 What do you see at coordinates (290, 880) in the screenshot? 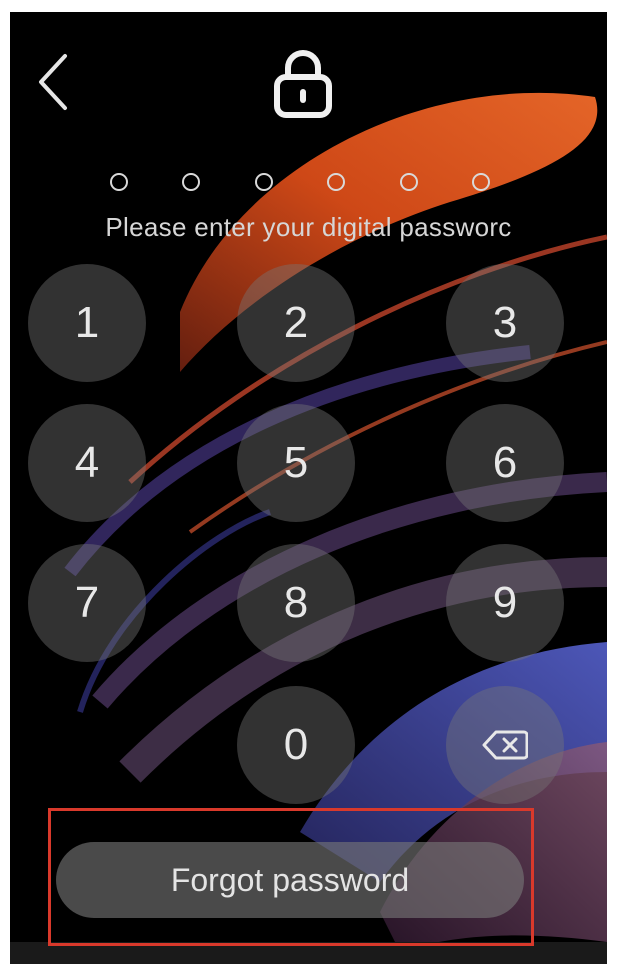
I see `forgot-password-button: Forgot password` at bounding box center [290, 880].